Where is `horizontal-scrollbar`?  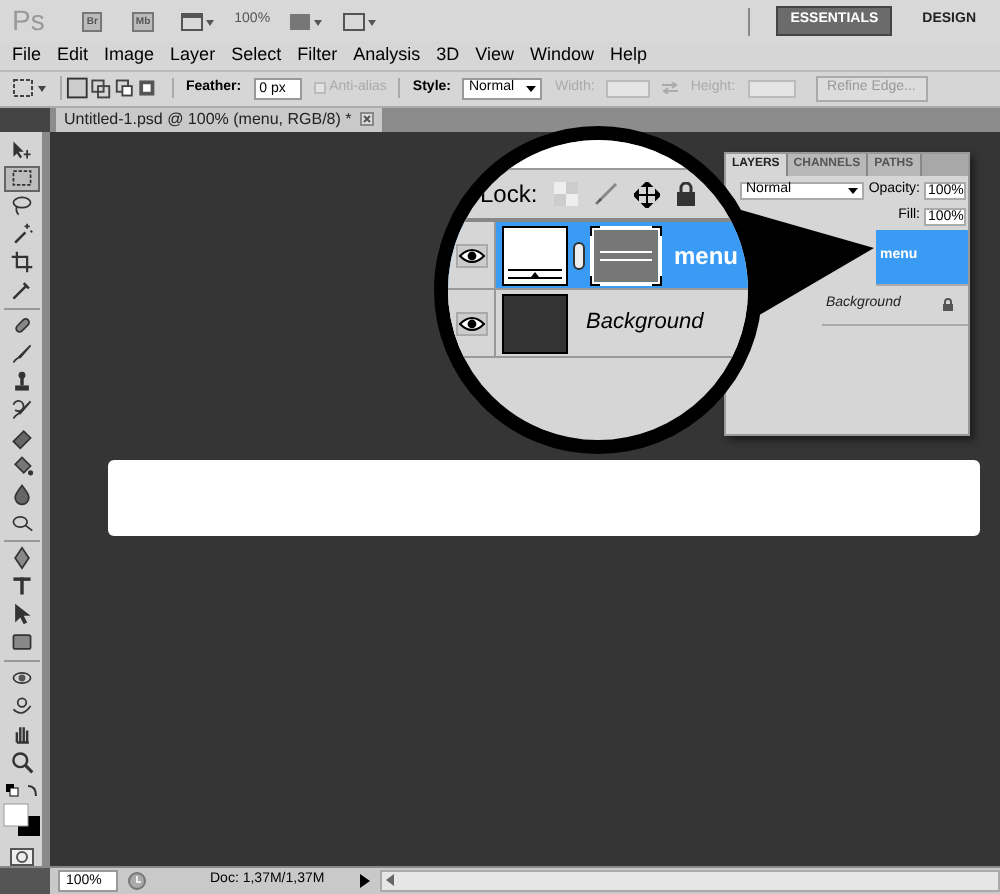
horizontal-scrollbar is located at coordinates (690, 880).